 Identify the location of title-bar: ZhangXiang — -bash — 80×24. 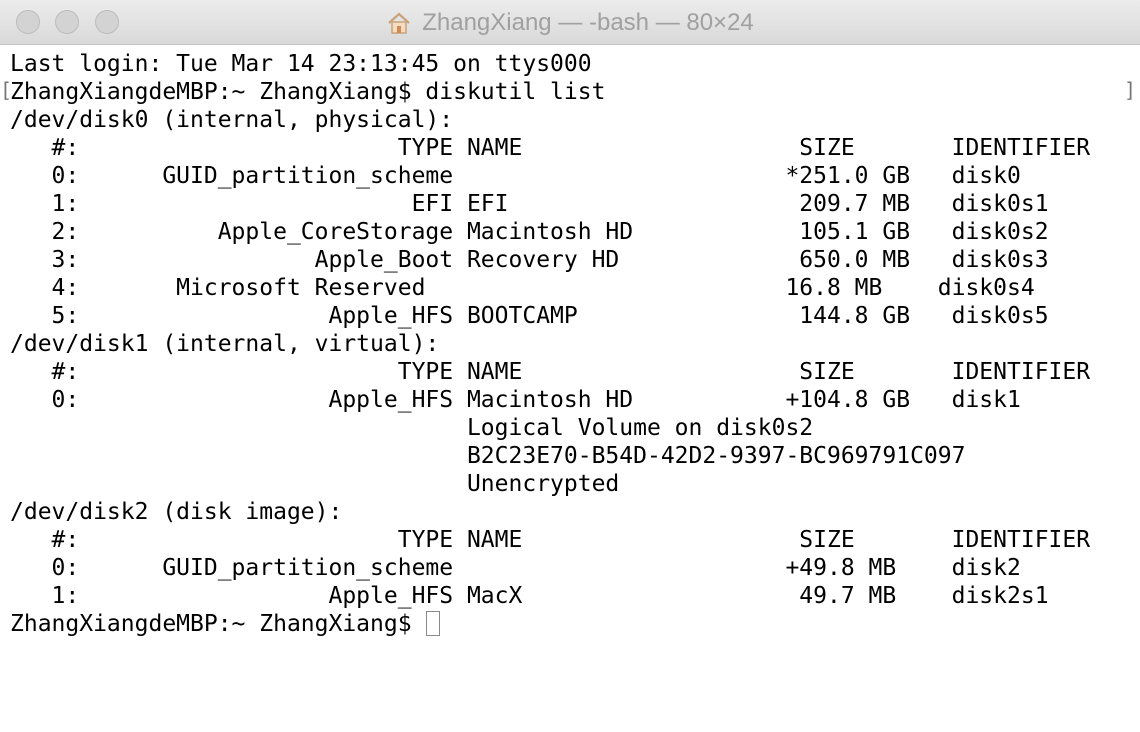
(570, 22).